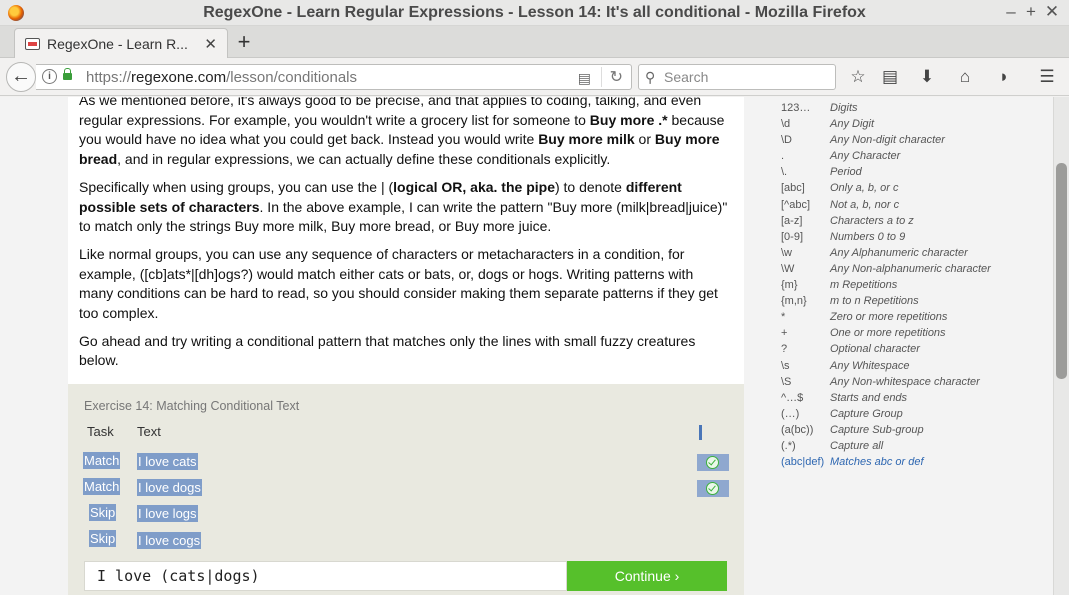  I want to click on reference-description: Capture all, so click(857, 445).